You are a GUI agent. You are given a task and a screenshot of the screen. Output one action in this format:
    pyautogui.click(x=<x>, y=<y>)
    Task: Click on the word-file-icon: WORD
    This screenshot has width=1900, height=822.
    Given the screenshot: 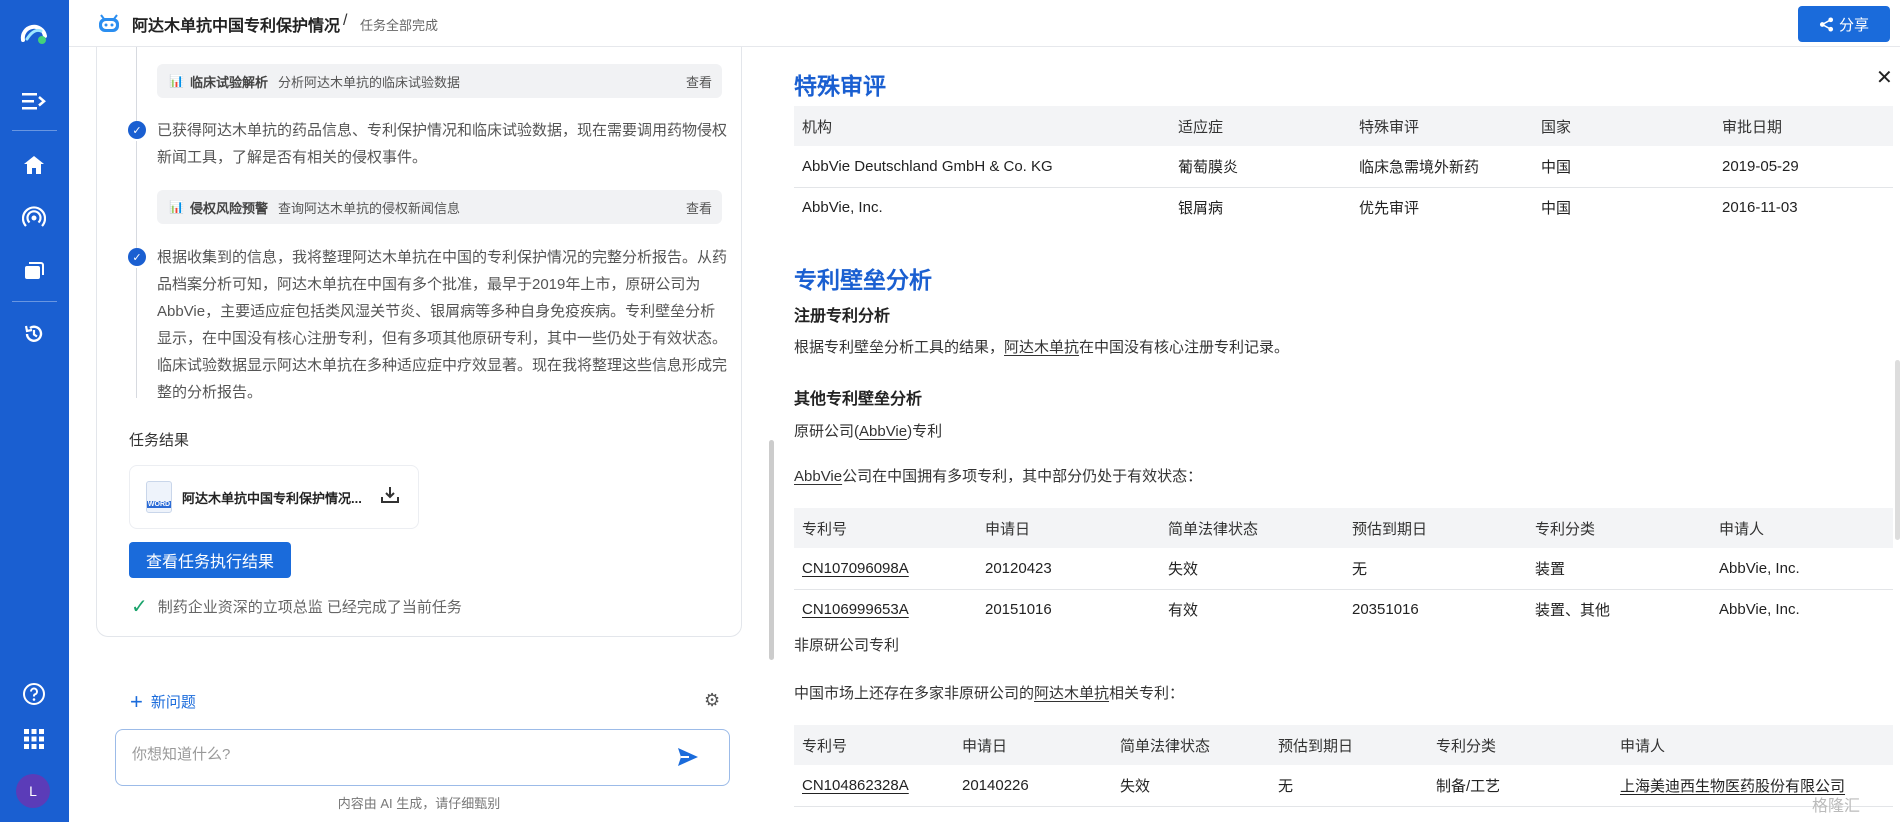 What is the action you would take?
    pyautogui.click(x=159, y=497)
    